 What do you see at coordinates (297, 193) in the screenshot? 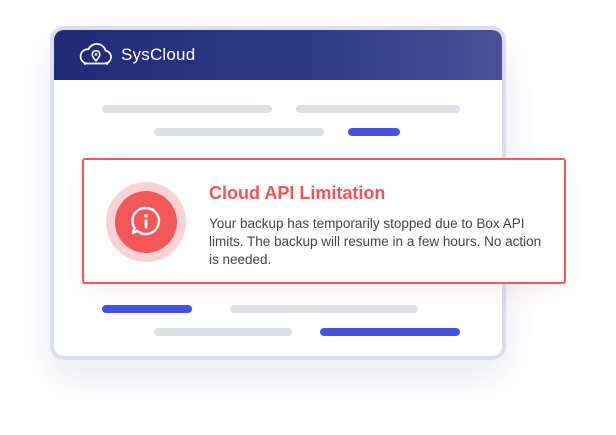
I see `alert-title: Cloud API Limitation` at bounding box center [297, 193].